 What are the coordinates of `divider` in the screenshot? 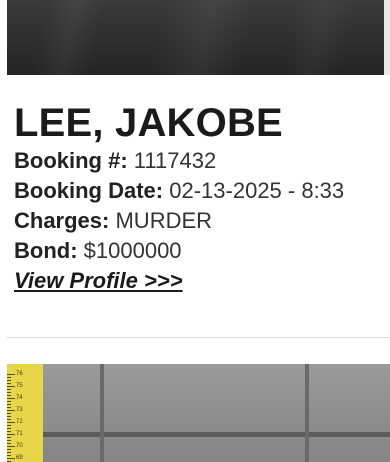 It's located at (198, 337).